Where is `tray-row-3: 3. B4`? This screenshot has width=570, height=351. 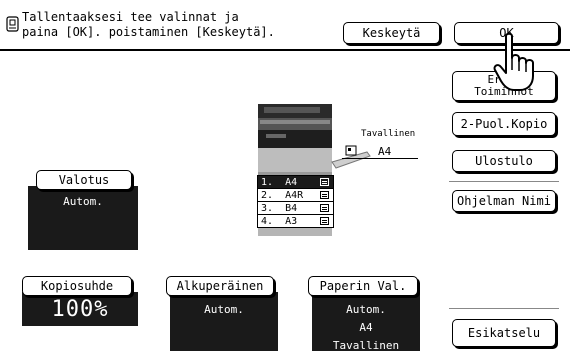 tray-row-3: 3. B4 is located at coordinates (295, 208).